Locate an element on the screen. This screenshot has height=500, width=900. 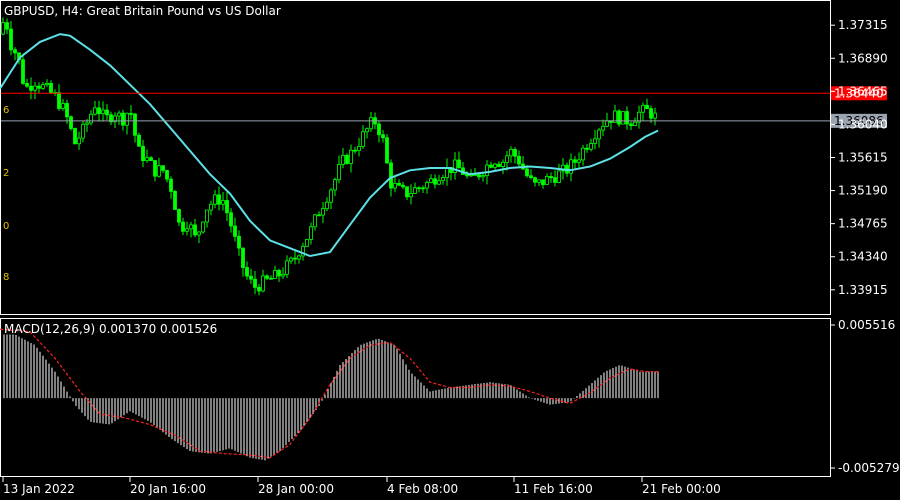
time-tick-label: 20 Jan 16:00 is located at coordinates (168, 489).